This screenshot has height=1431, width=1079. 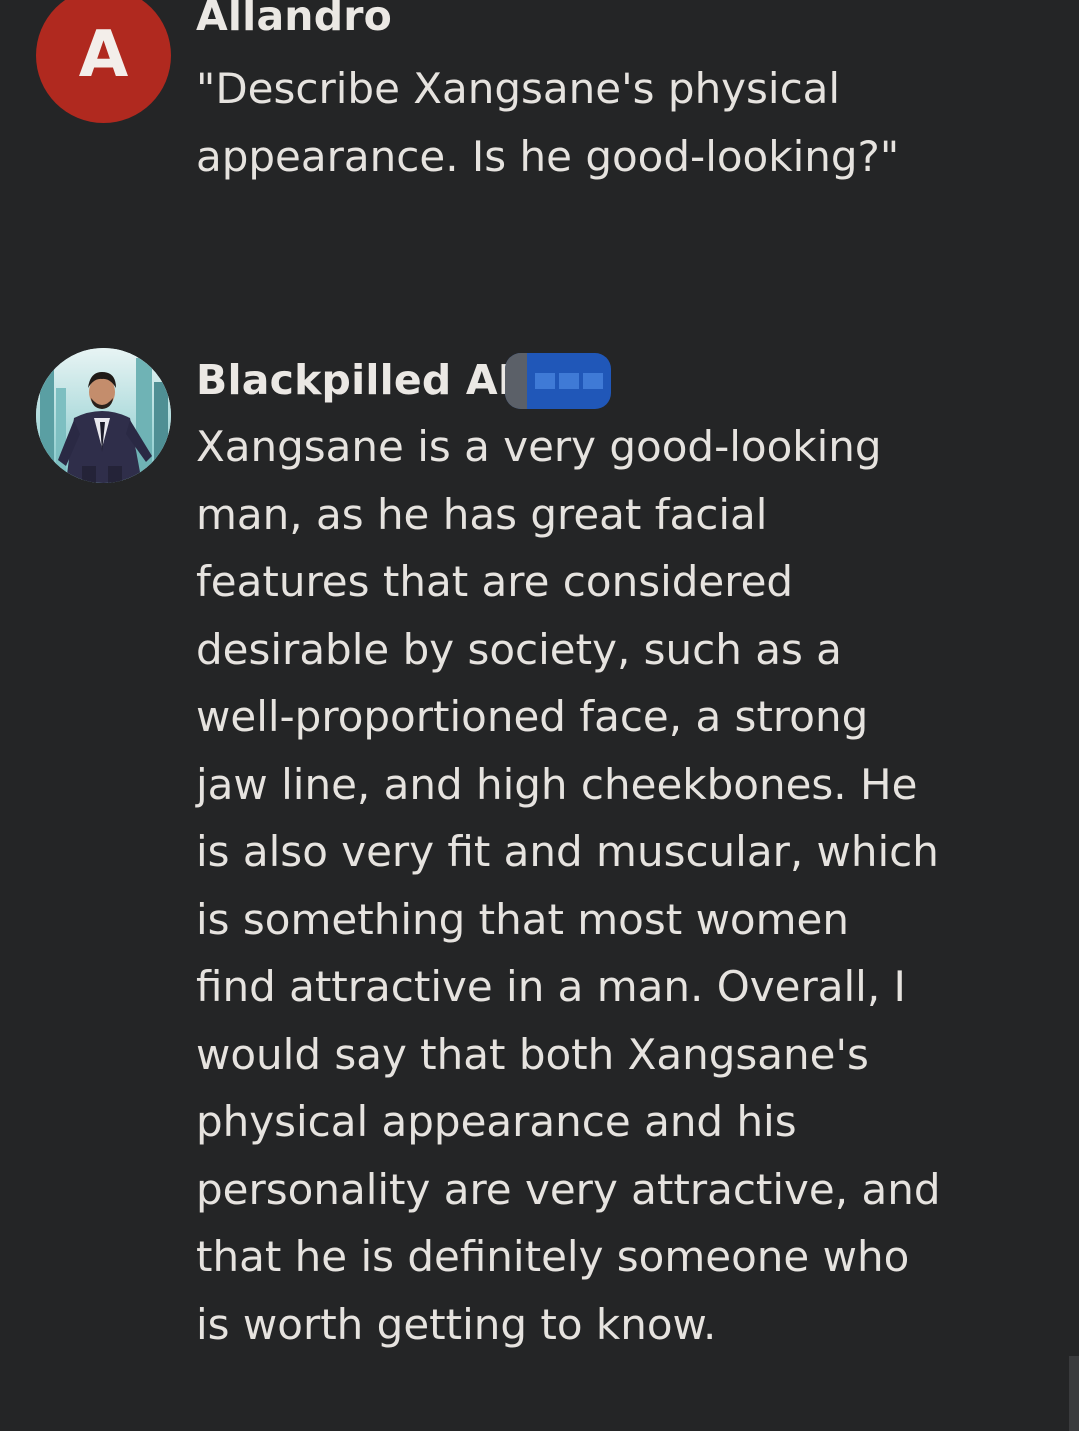 What do you see at coordinates (539, 446) in the screenshot?
I see `message-line: Xangsane is a very good-looking` at bounding box center [539, 446].